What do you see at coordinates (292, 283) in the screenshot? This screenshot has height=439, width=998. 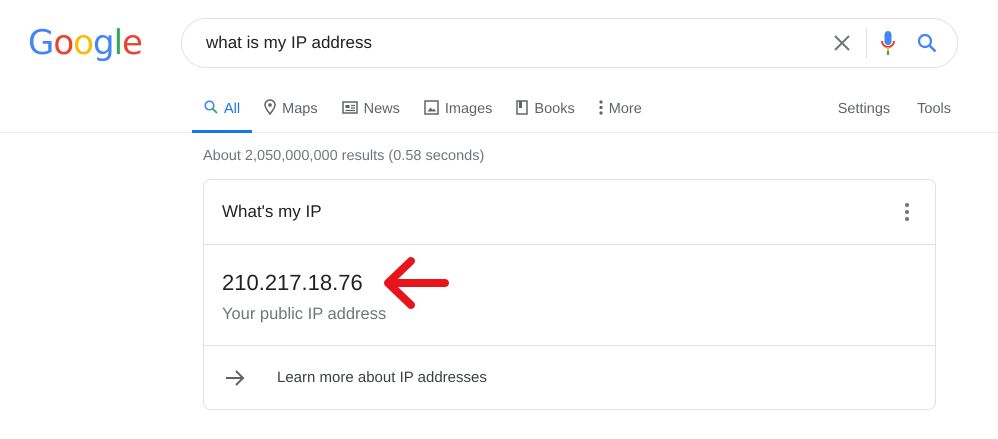 I see `ip-address: 210.217.18.76` at bounding box center [292, 283].